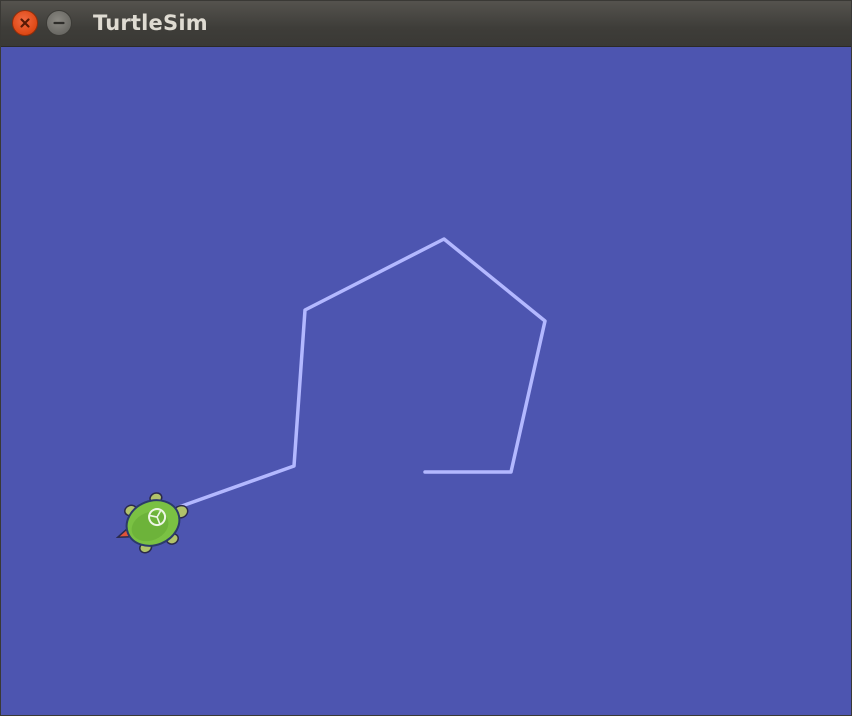 The width and height of the screenshot is (852, 716). I want to click on close-icon, so click(25, 23).